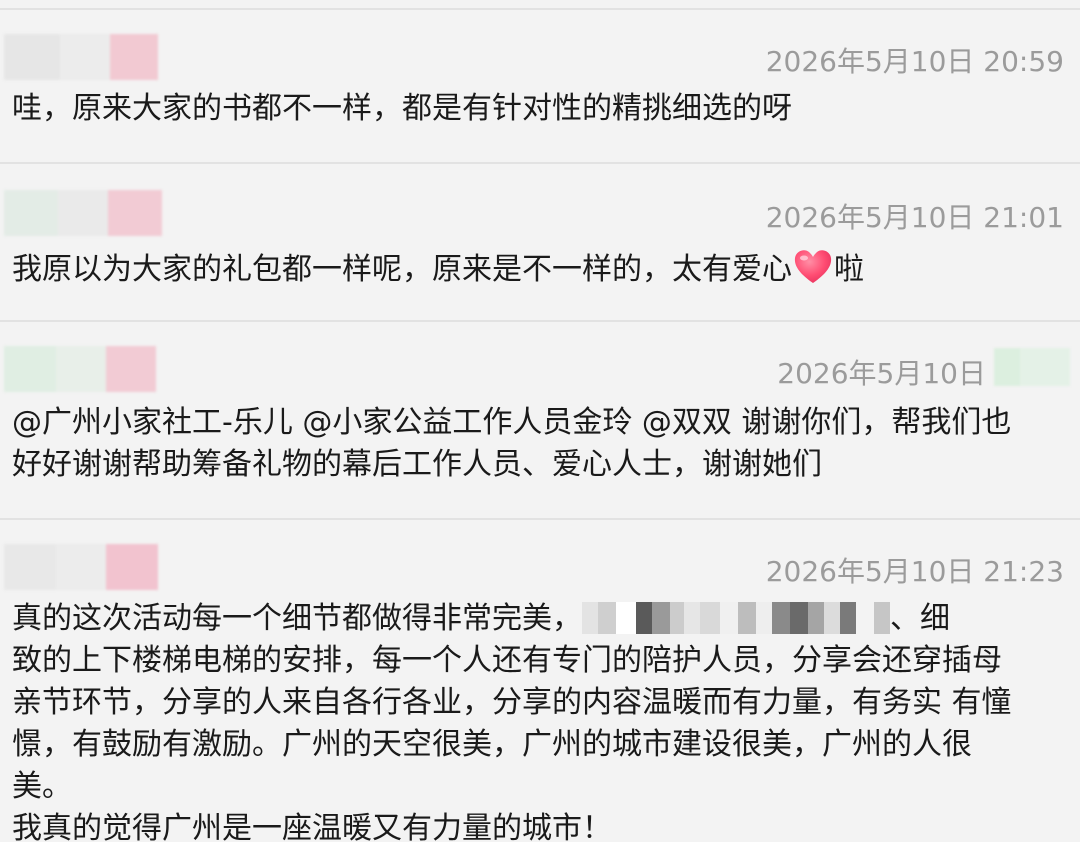  I want to click on comment-text-line: 美。, so click(42, 786).